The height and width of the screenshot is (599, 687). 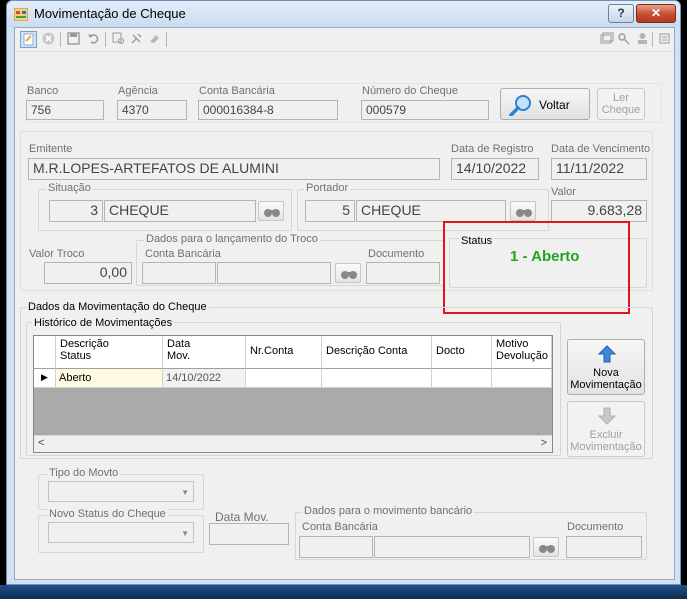 I want to click on grid-header-motivo-devolucao: Motivo Devolução, so click(x=522, y=352).